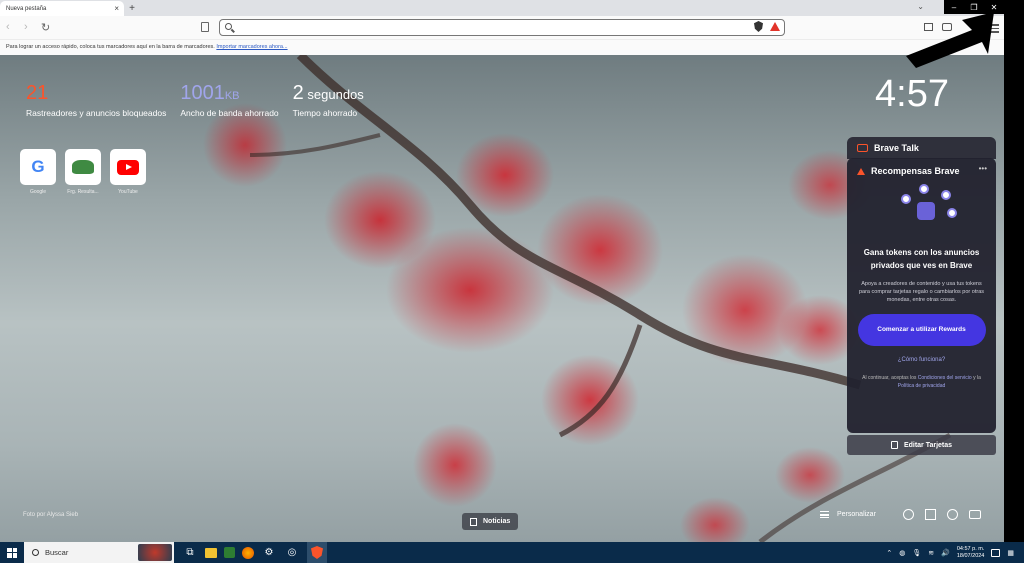 This screenshot has width=1024, height=563. I want to click on volume-icon: 🔊, so click(945, 553).